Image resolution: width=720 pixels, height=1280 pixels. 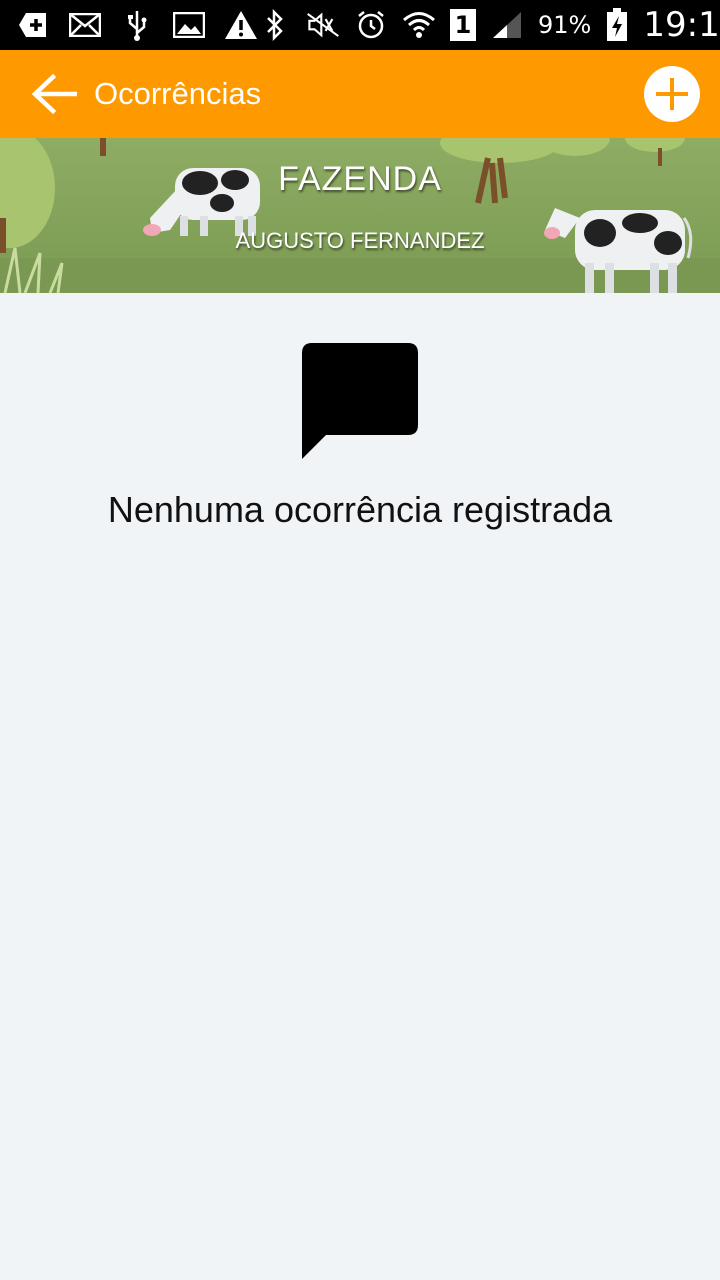 What do you see at coordinates (617, 25) in the screenshot?
I see `battery-charging-icon` at bounding box center [617, 25].